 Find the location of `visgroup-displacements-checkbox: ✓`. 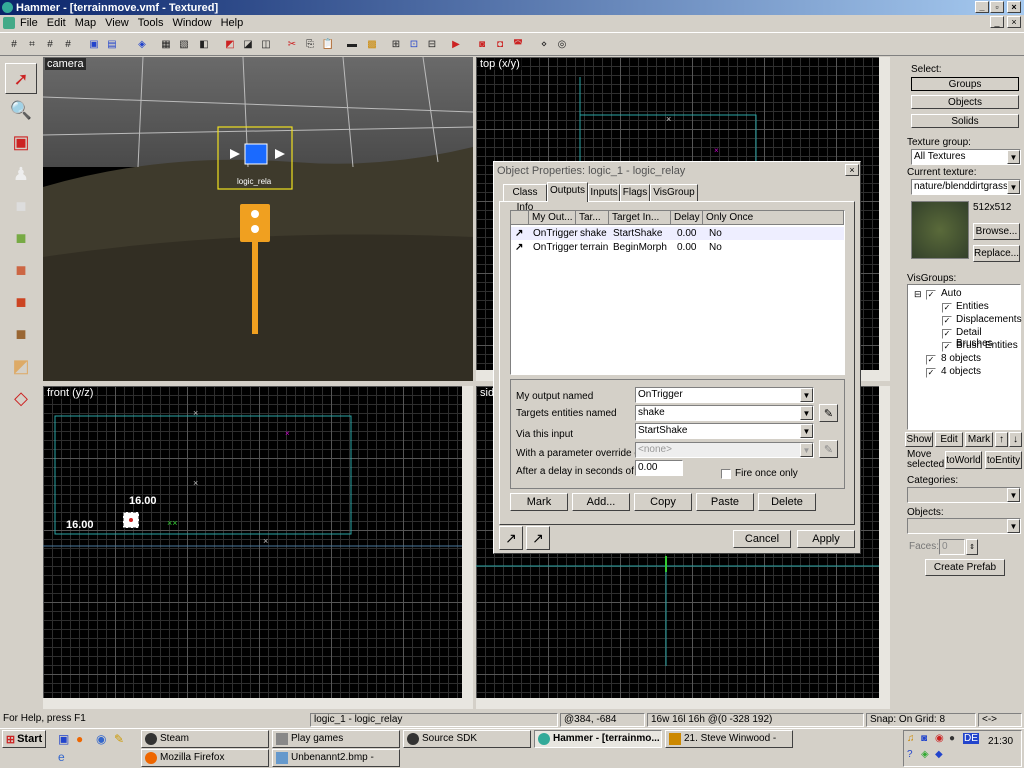

visgroup-displacements-checkbox: ✓ is located at coordinates (947, 321).